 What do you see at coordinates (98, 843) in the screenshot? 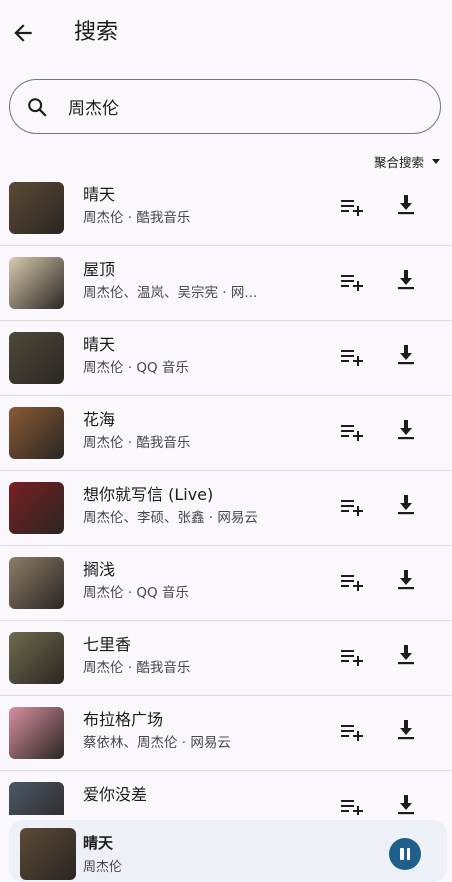
I see `now-playing-title: 晴天` at bounding box center [98, 843].